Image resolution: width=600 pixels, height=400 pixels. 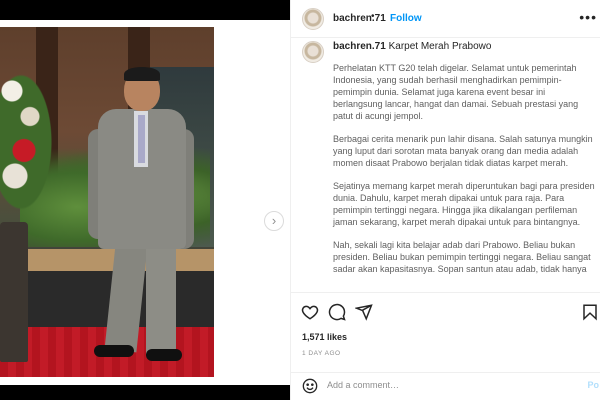 What do you see at coordinates (313, 19) in the screenshot?
I see `author-avatar` at bounding box center [313, 19].